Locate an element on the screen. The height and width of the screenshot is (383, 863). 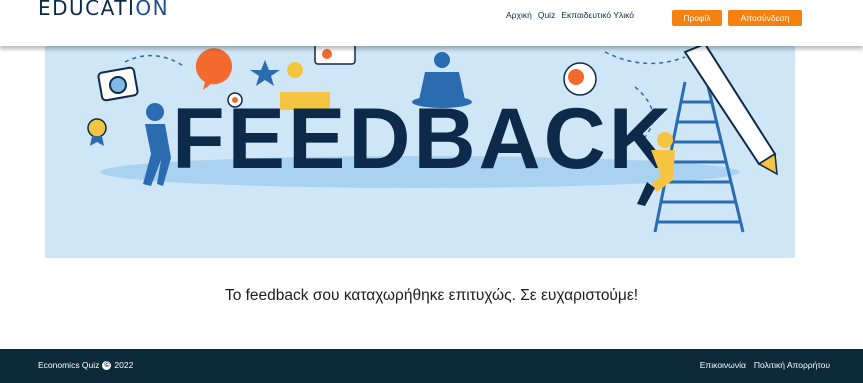
feedback-word: FEEDBACK is located at coordinates (423, 139).